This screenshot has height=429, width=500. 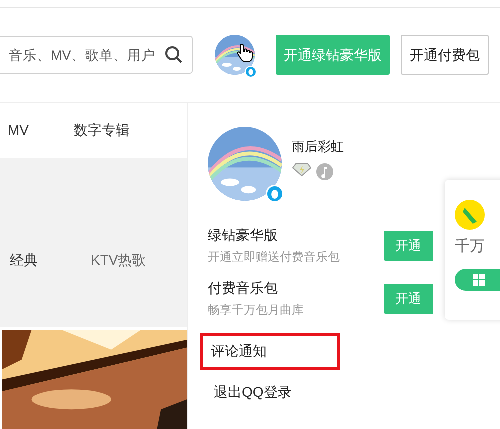 What do you see at coordinates (470, 247) in the screenshot?
I see `promo-text: 千万` at bounding box center [470, 247].